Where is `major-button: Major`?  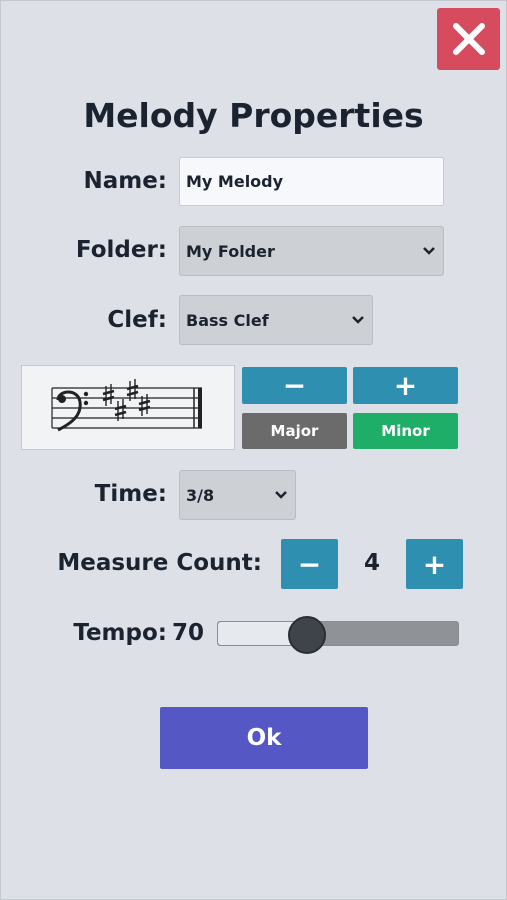
major-button: Major is located at coordinates (294, 431).